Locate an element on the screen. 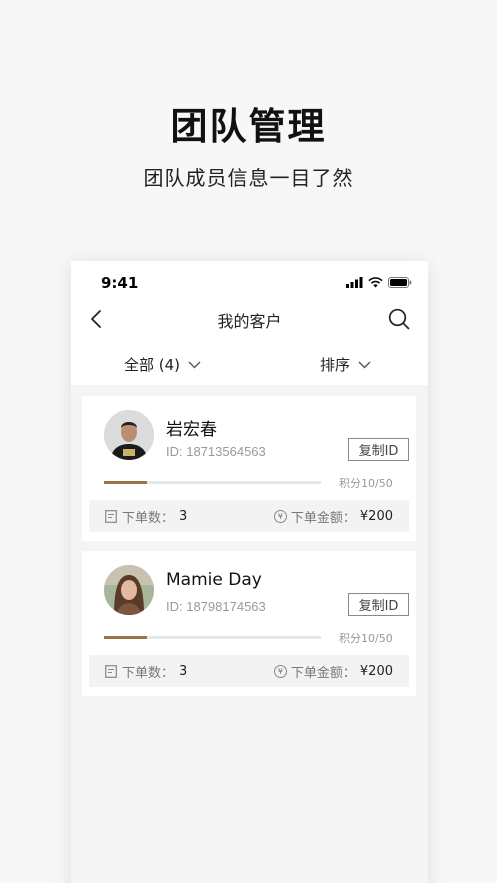 This screenshot has width=497, height=883. promo-subtitle: 团队成员信息一目了然 is located at coordinates (248, 178).